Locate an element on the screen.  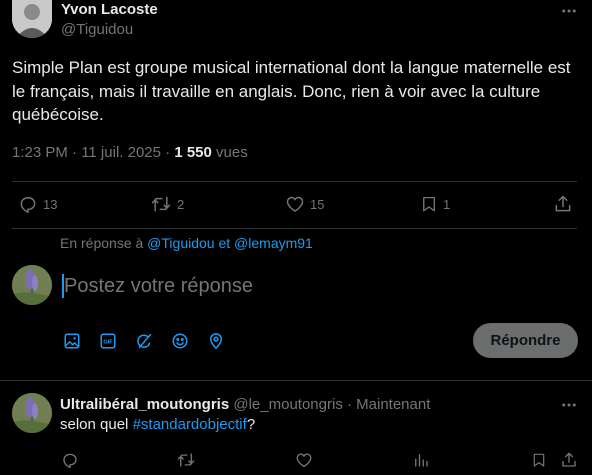
reply-text-suffix: ? is located at coordinates (251, 424).